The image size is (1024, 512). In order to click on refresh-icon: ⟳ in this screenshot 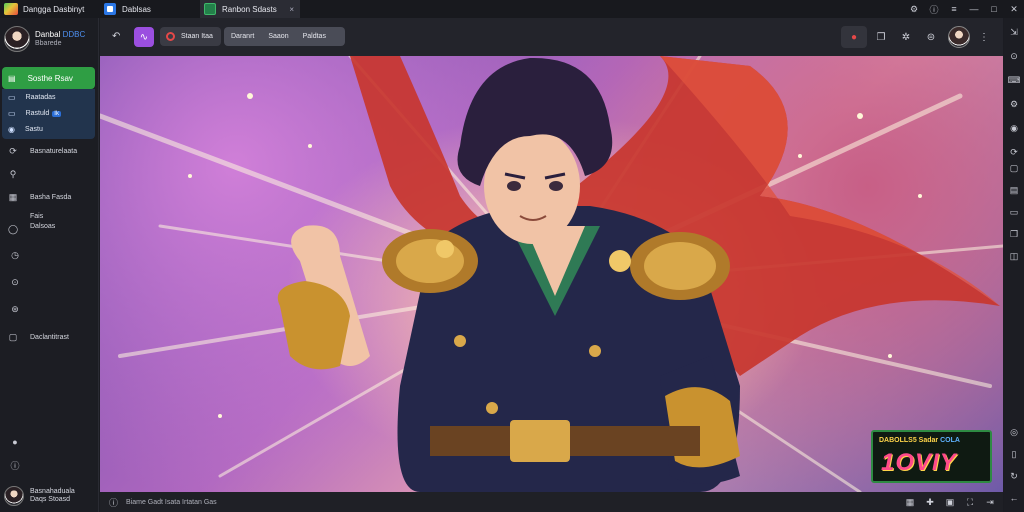, I will do `click(13, 150)`.